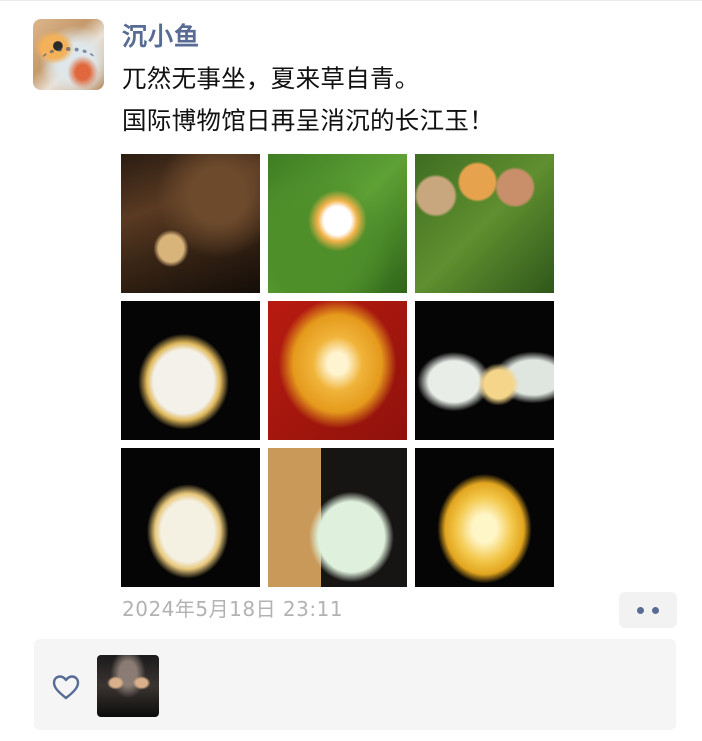 The height and width of the screenshot is (741, 702). I want to click on user-avatar, so click(68, 54).